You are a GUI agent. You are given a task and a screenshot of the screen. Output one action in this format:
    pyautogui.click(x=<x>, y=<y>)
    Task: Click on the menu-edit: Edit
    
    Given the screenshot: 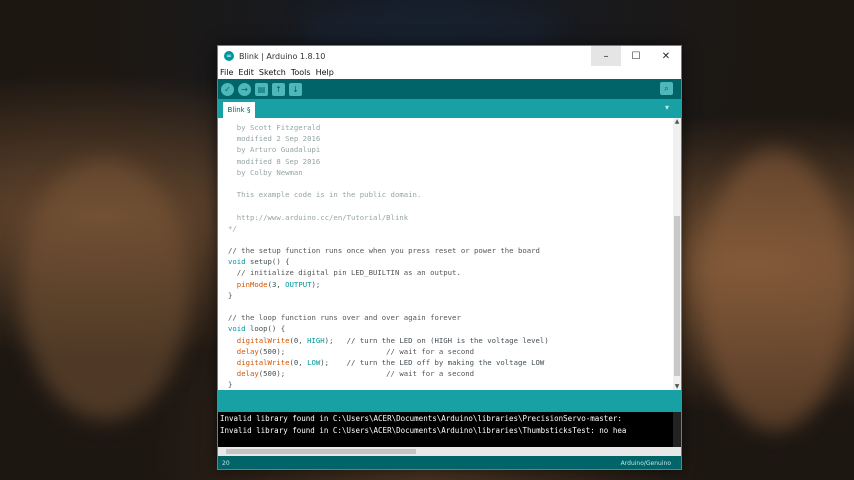 What is the action you would take?
    pyautogui.click(x=246, y=72)
    